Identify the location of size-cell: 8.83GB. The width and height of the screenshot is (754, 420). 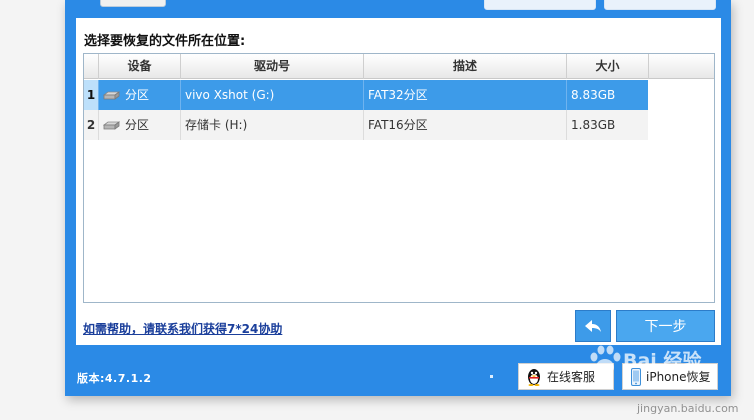
(593, 95).